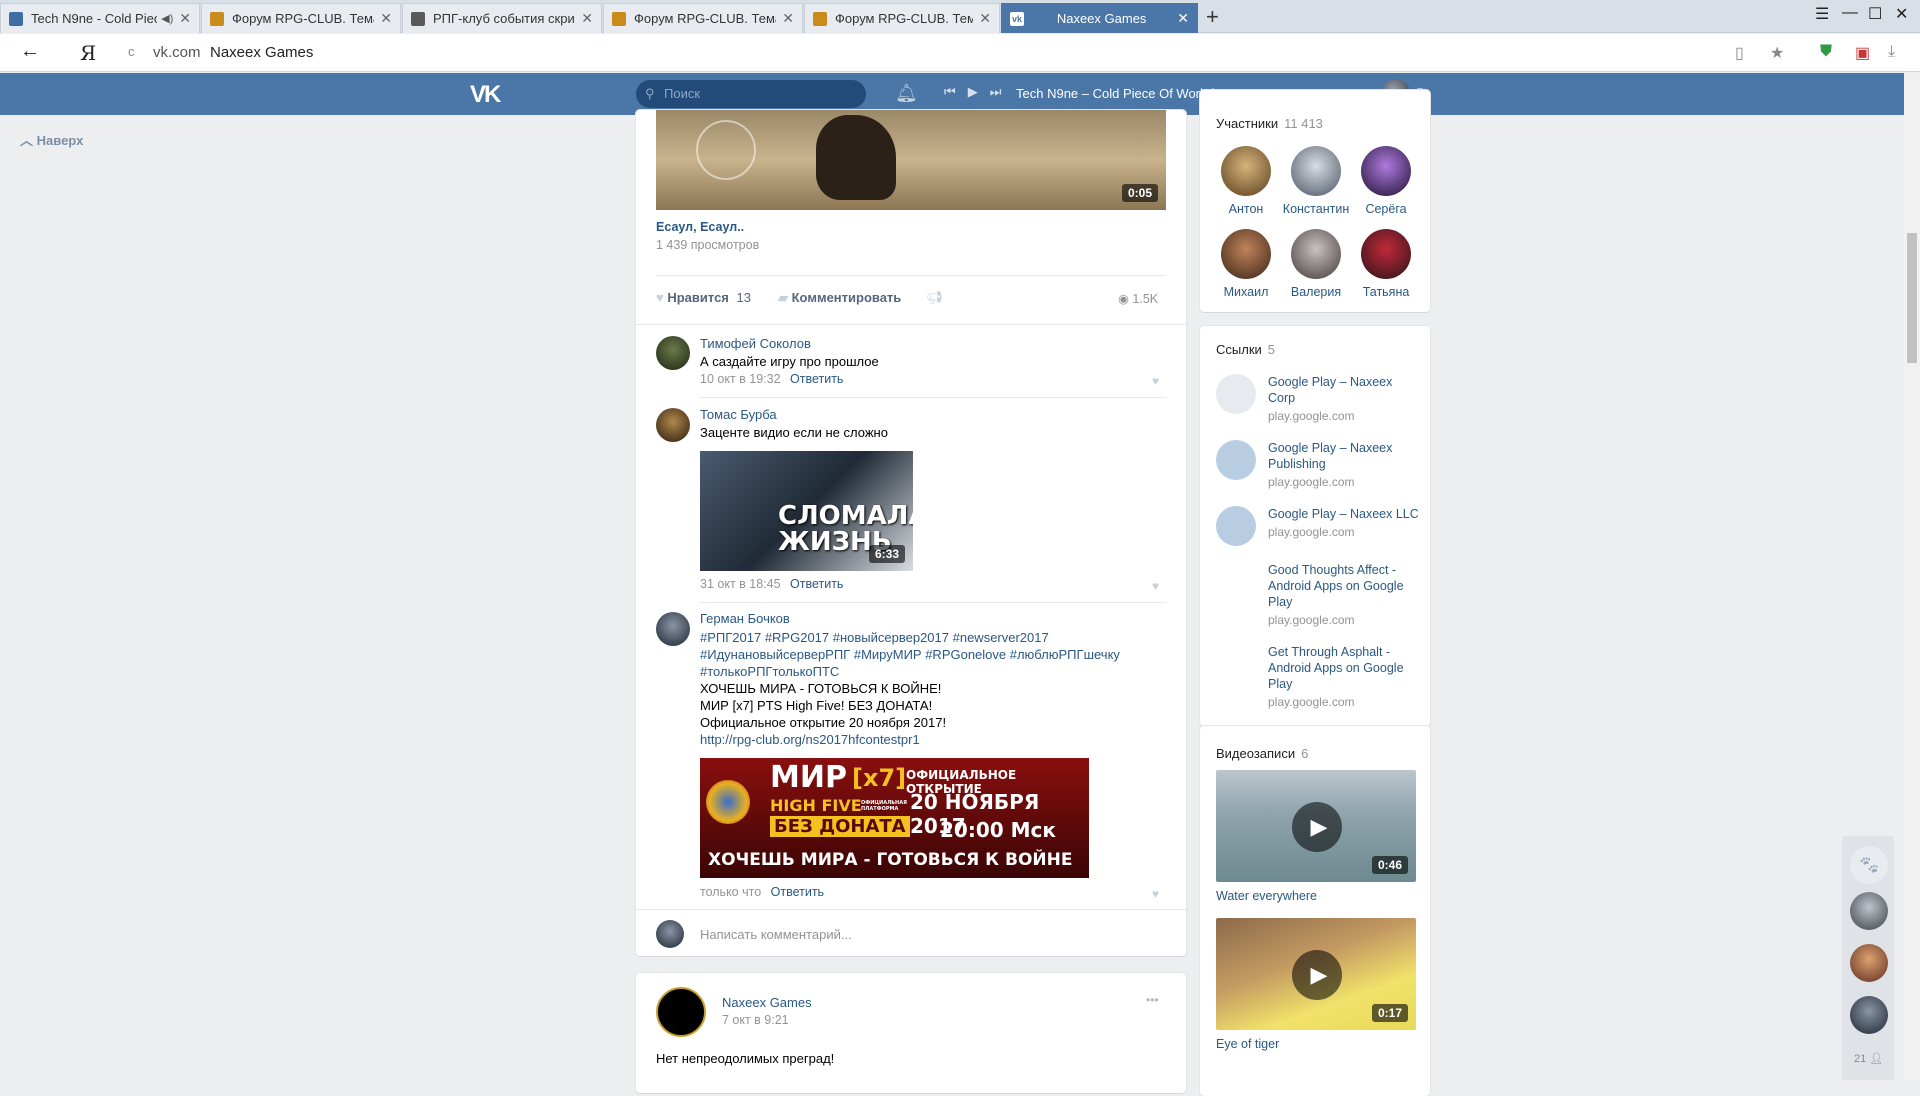 The image size is (1920, 1096). What do you see at coordinates (1912, 576) in the screenshot?
I see `page-scrollbar` at bounding box center [1912, 576].